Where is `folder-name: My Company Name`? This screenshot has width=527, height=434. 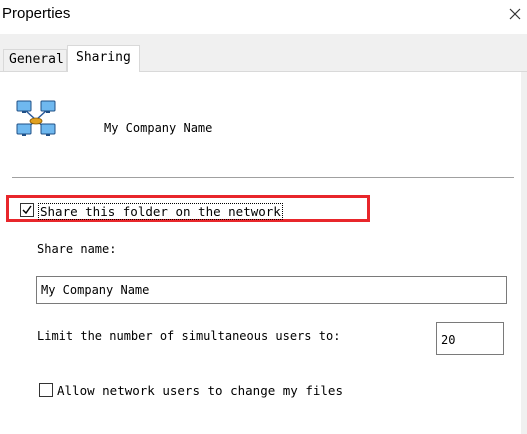
folder-name: My Company Name is located at coordinates (158, 128).